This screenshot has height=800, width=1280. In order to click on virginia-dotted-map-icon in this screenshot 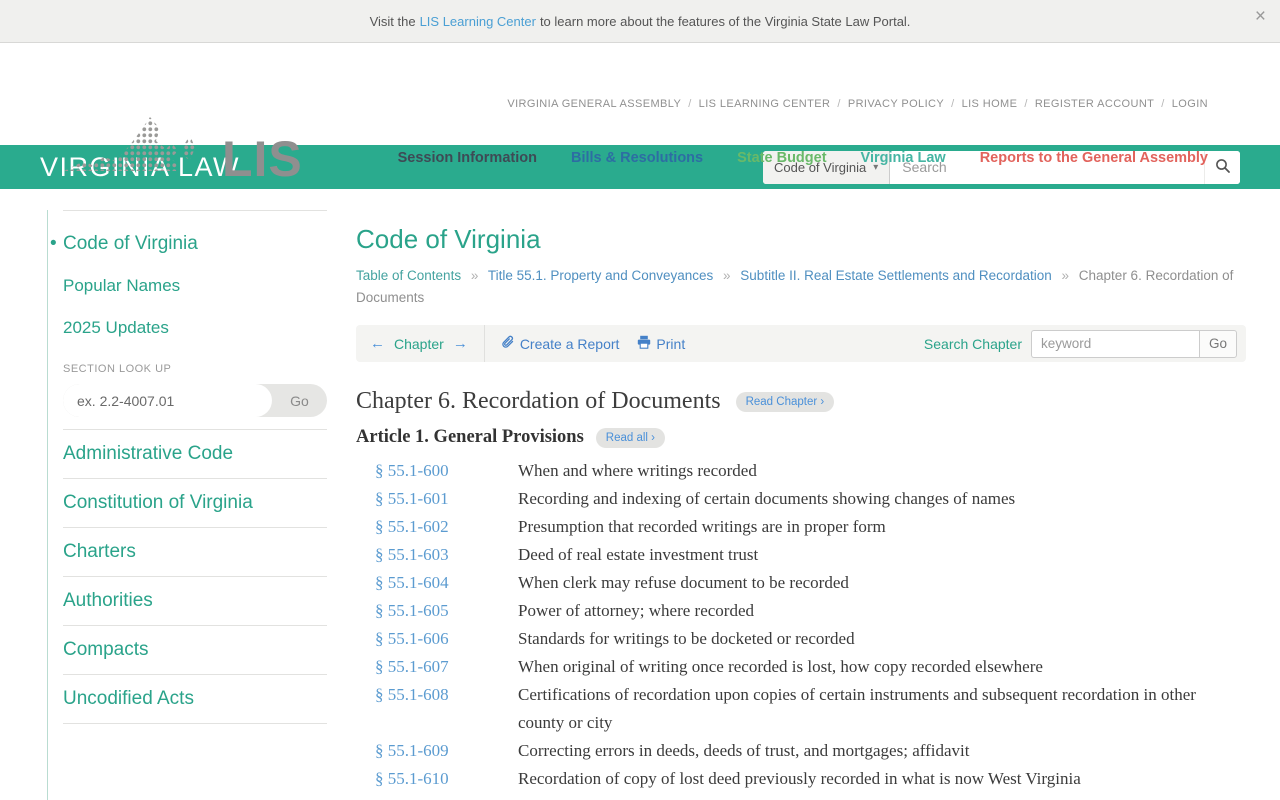, I will do `click(139, 147)`.